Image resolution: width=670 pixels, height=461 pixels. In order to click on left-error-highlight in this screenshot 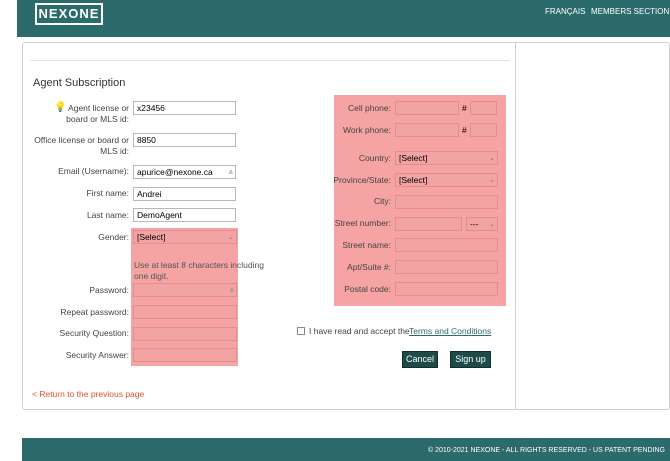, I will do `click(184, 297)`.